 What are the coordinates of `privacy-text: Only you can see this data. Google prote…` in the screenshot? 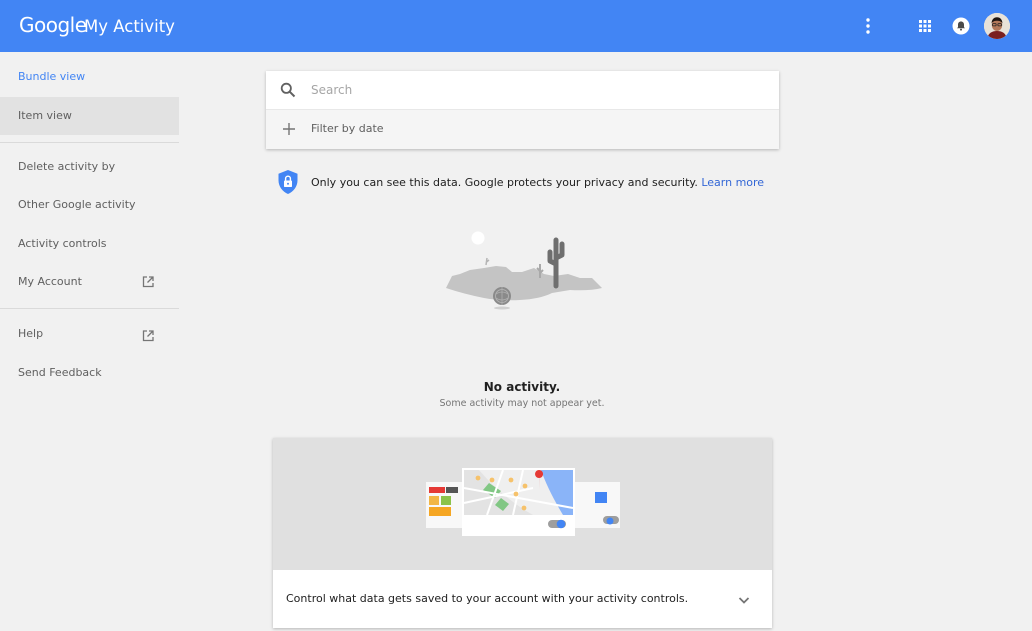 It's located at (504, 182).